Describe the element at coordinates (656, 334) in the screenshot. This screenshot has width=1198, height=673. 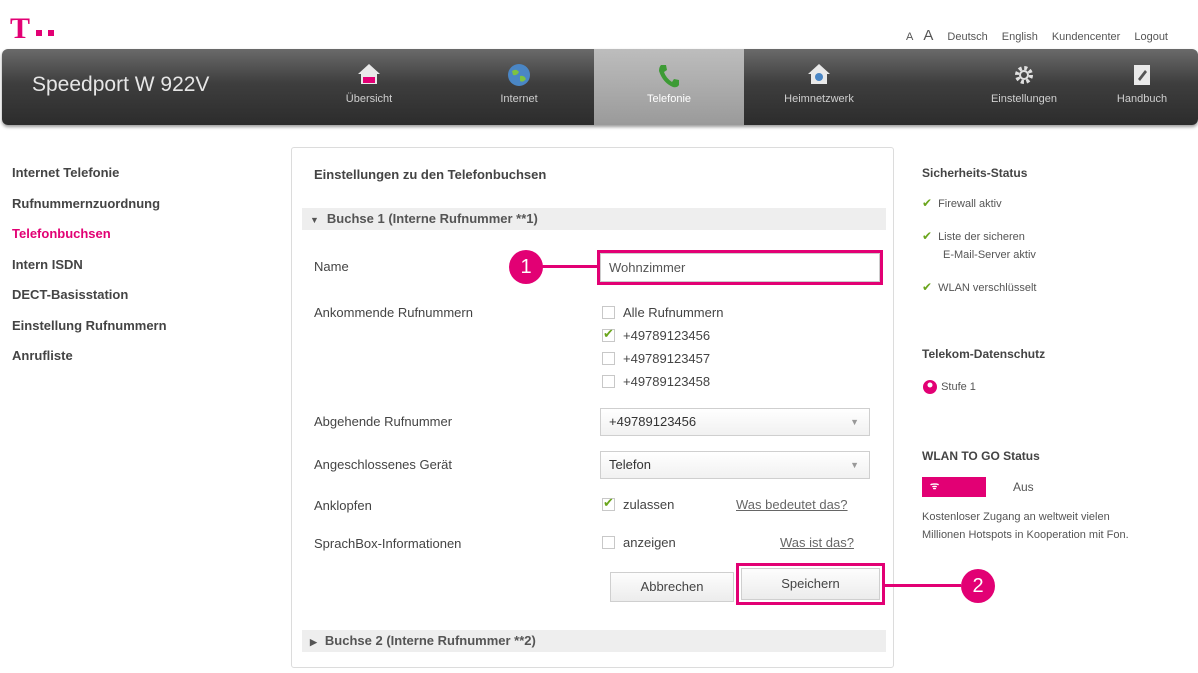
I see `incoming-option-1: +49789123456` at that location.